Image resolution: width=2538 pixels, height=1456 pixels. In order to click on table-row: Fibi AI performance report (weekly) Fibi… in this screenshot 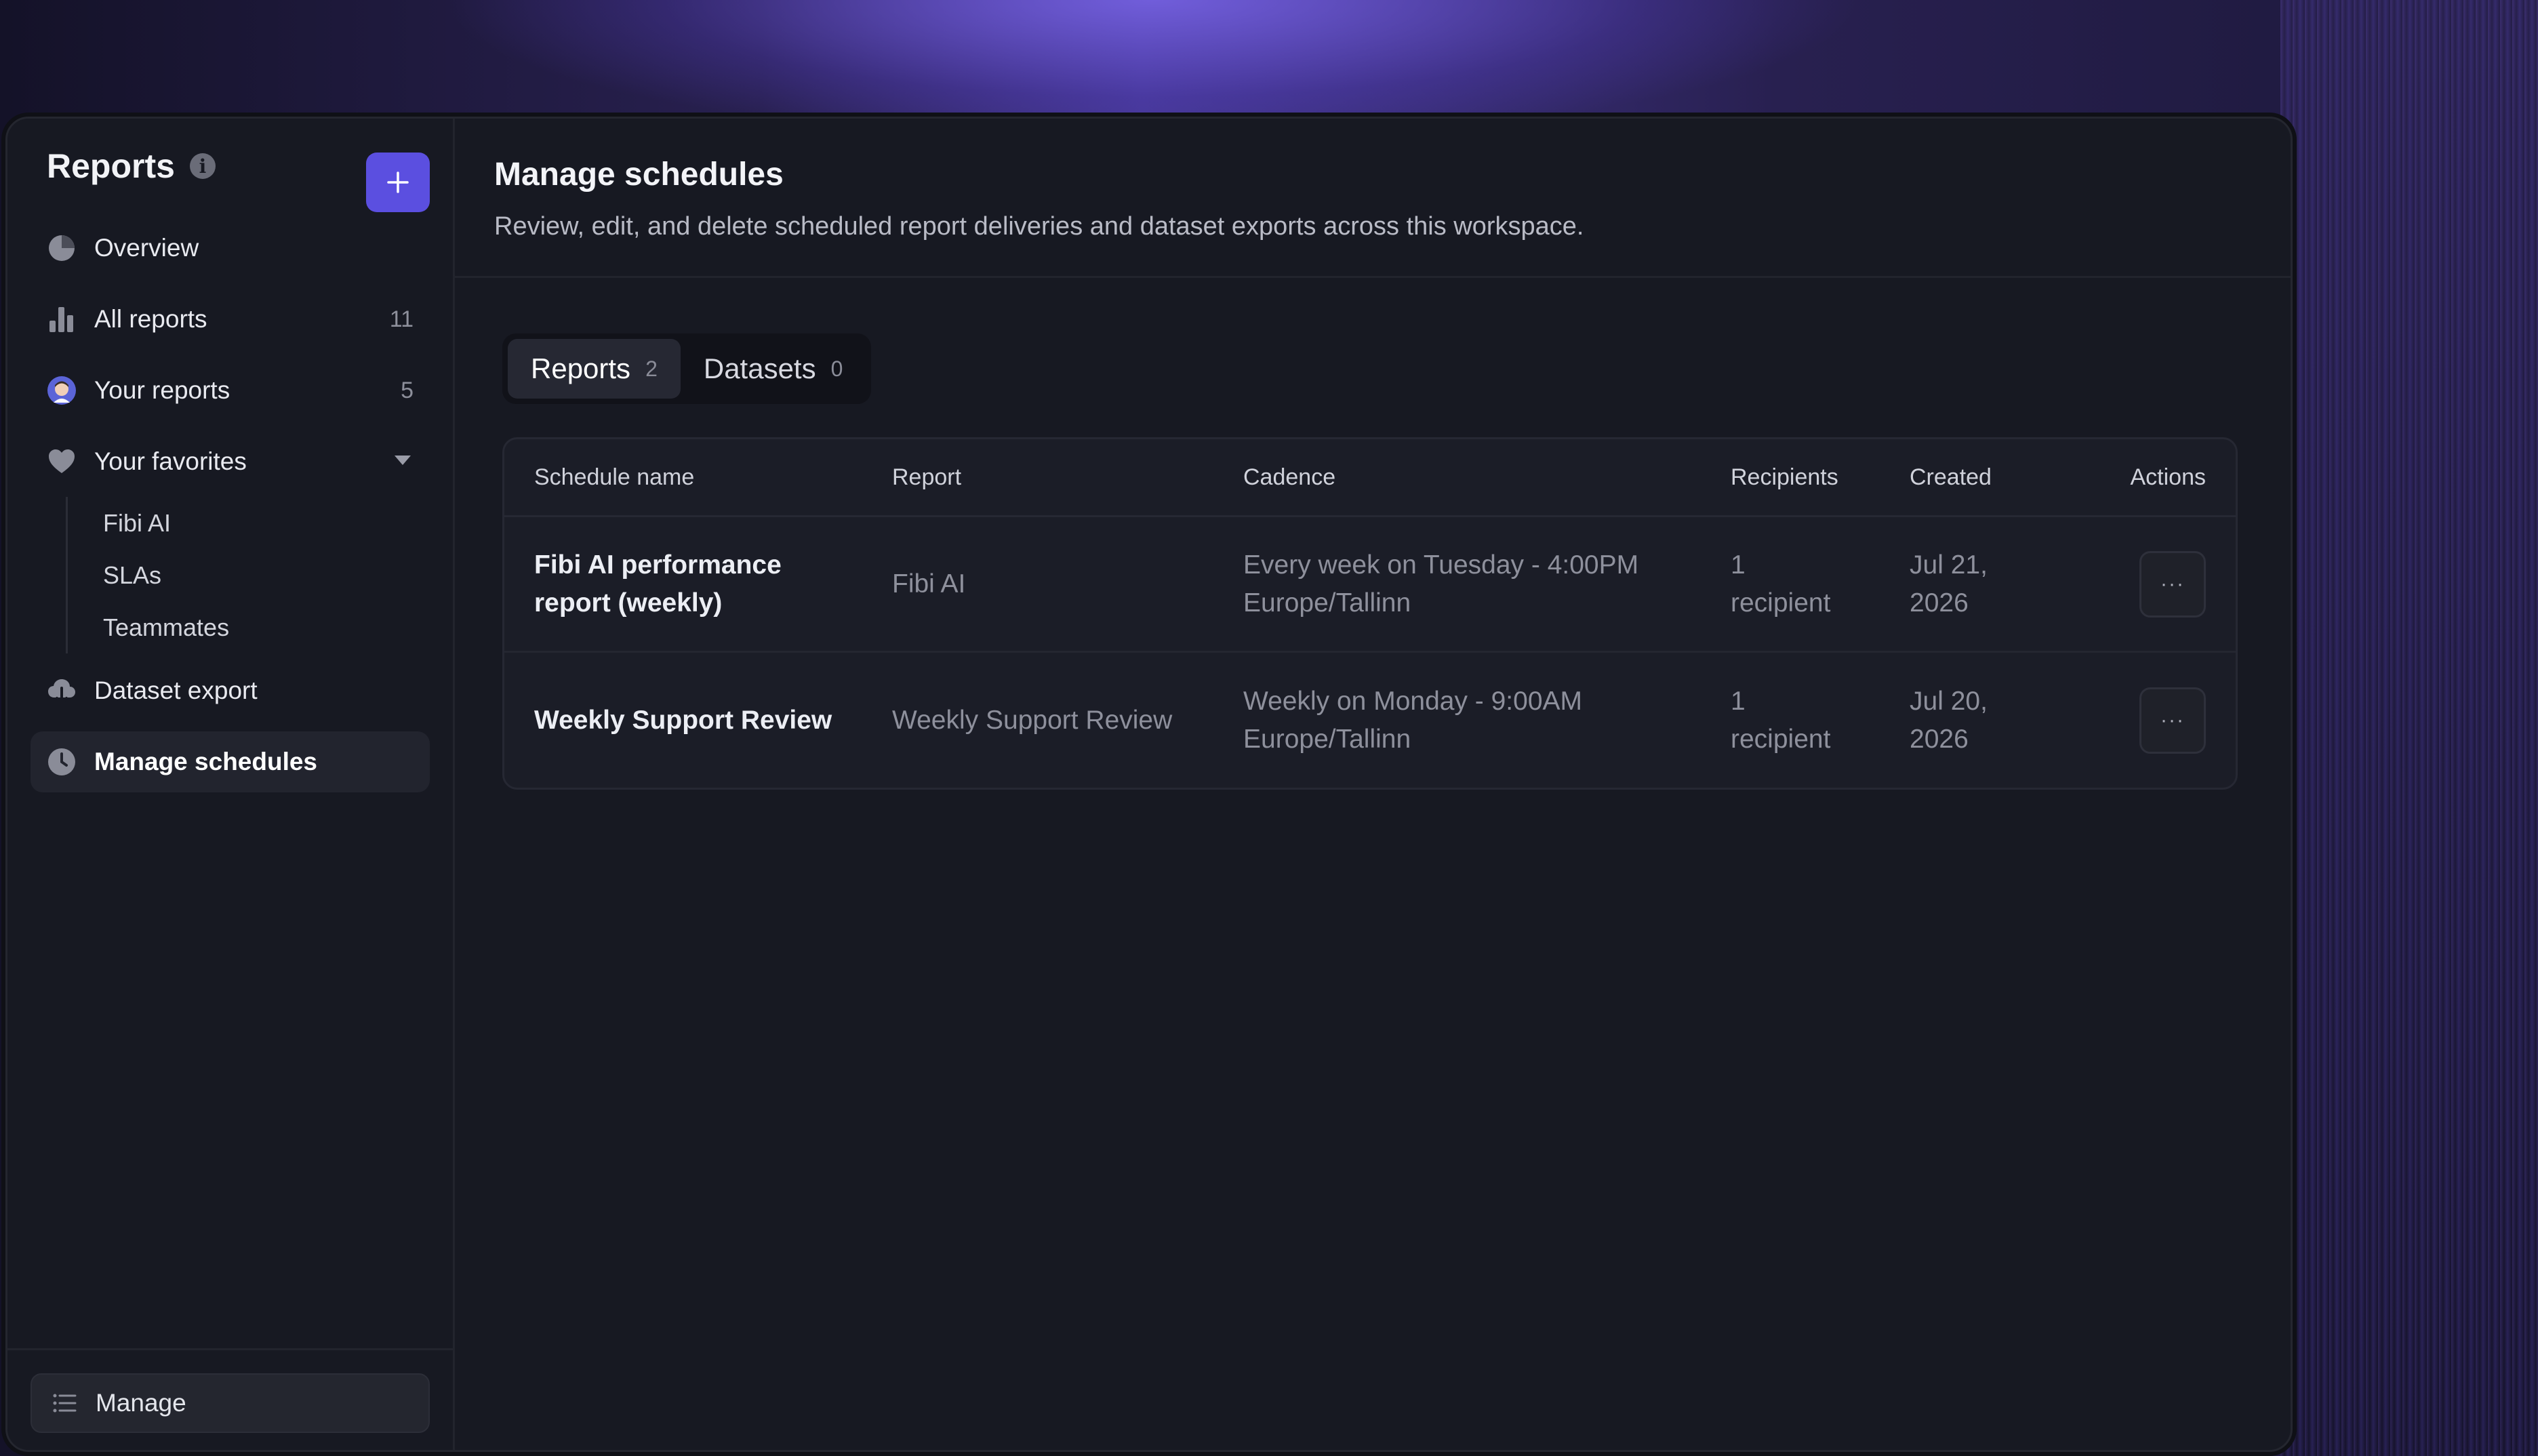, I will do `click(1370, 585)`.